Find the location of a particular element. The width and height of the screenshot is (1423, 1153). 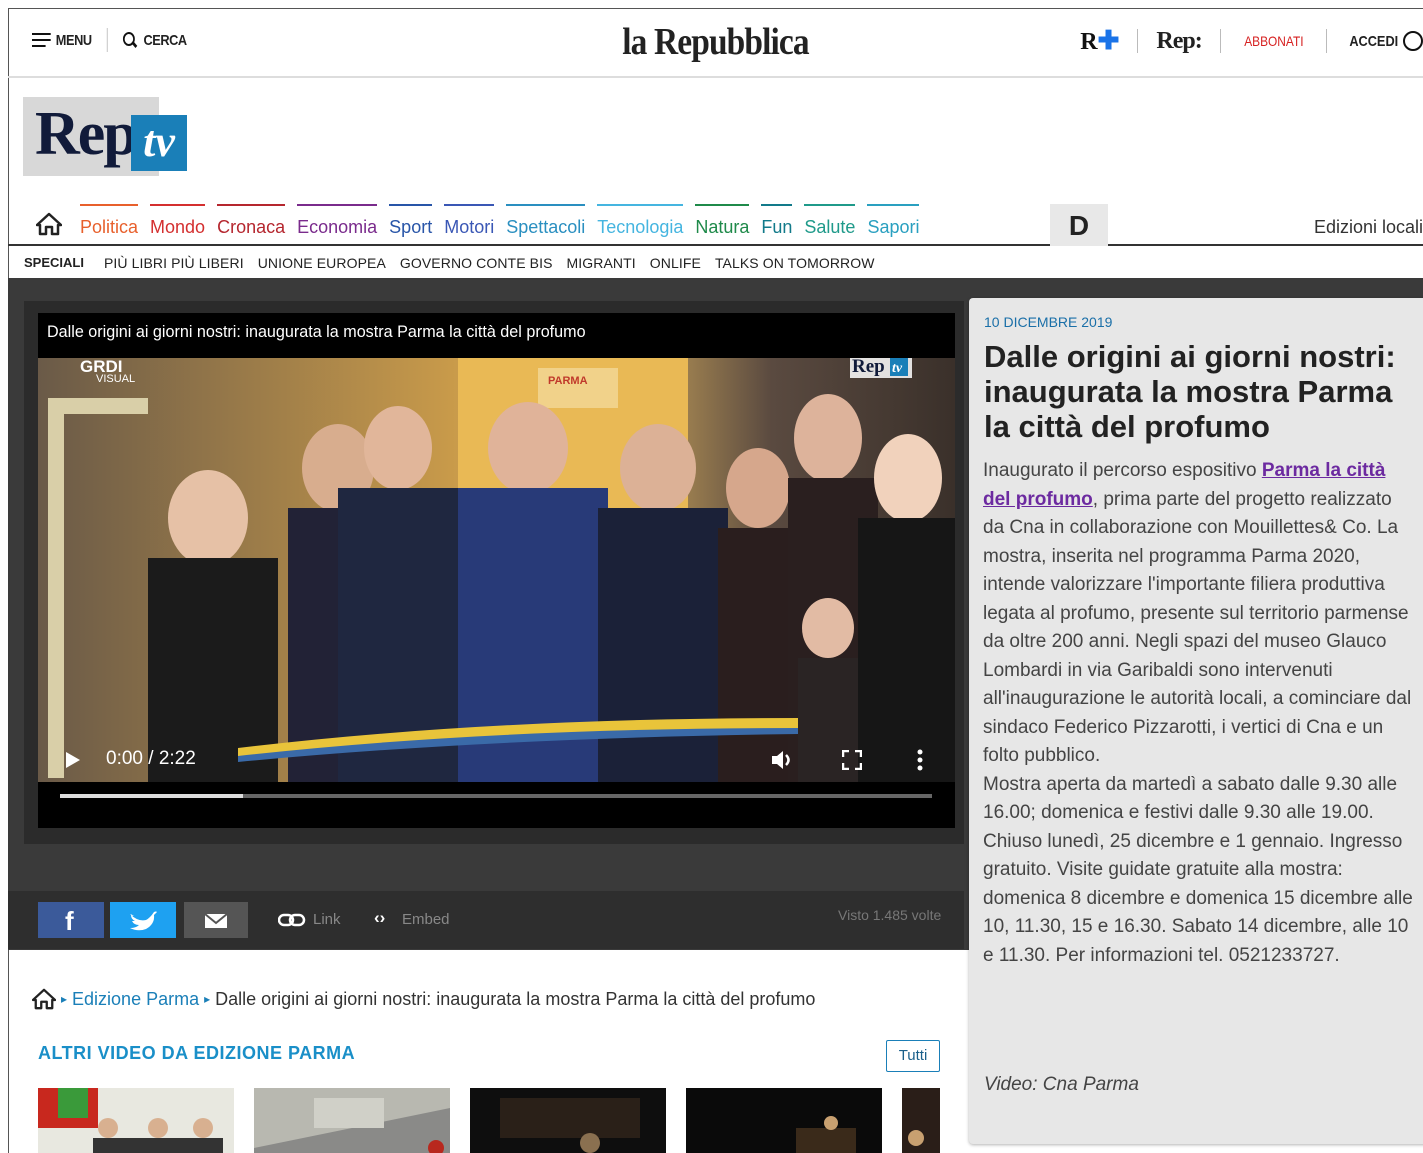

speciali-item: UNIONE EUROPEA is located at coordinates (322, 263).